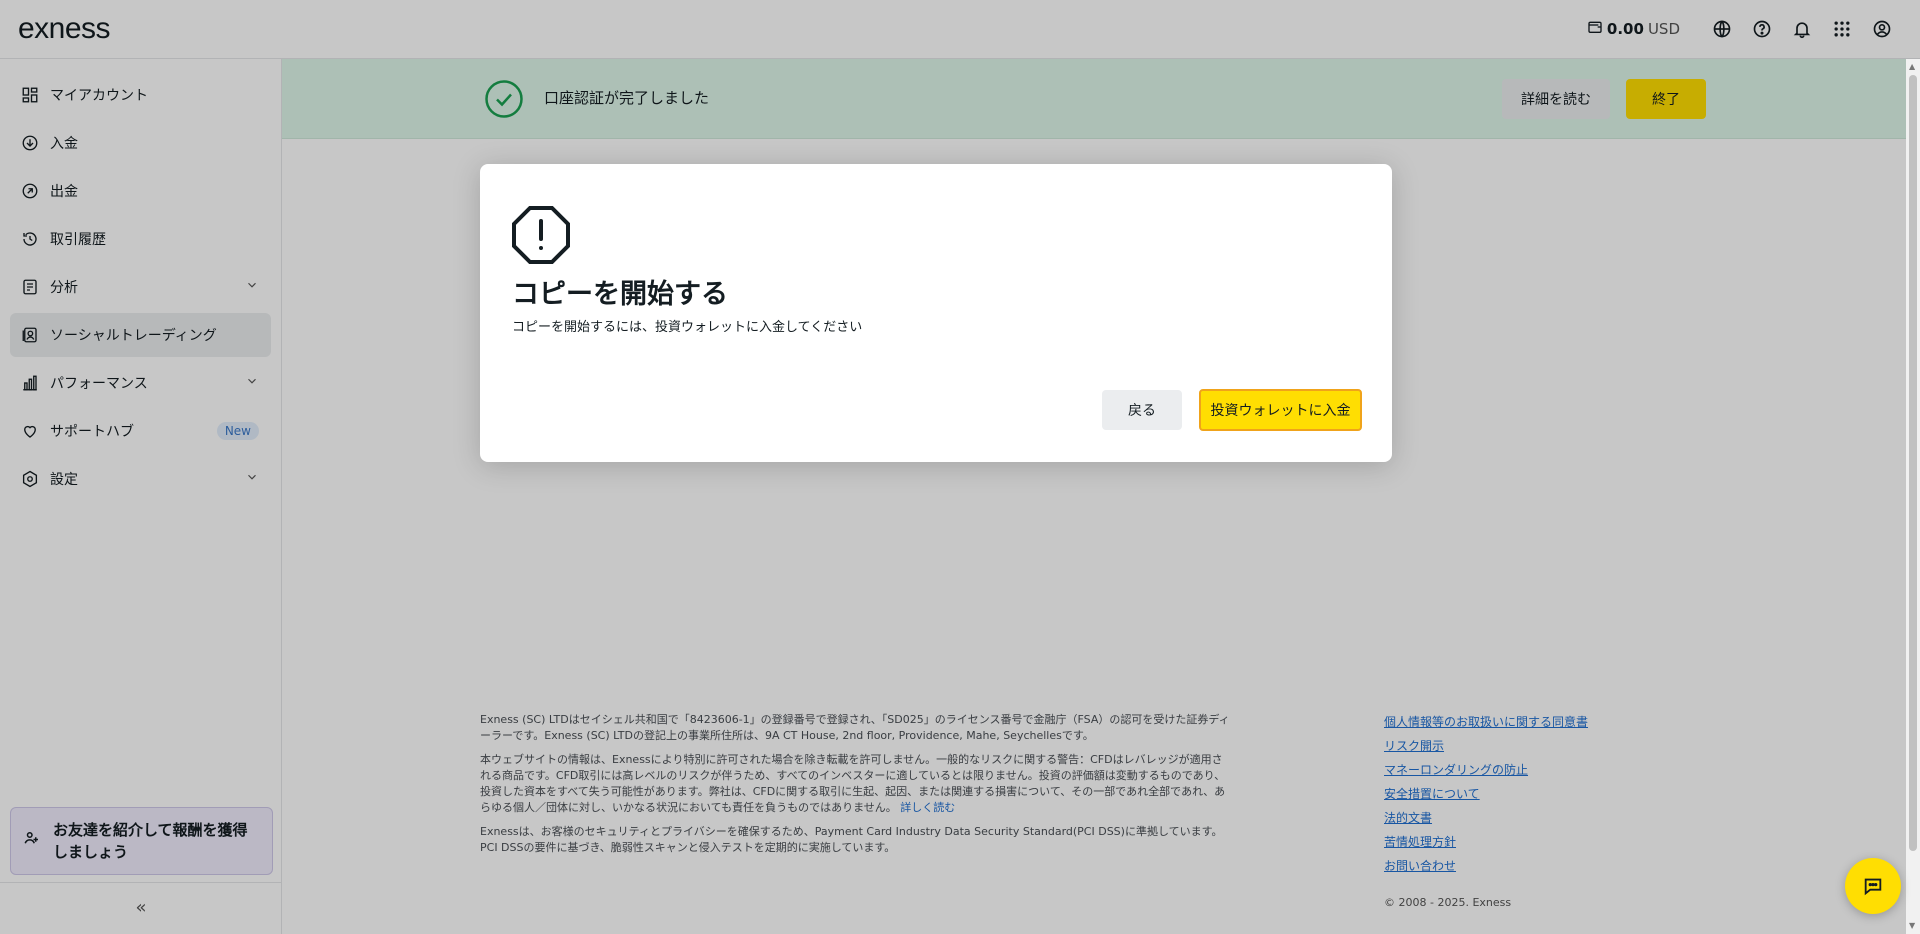 This screenshot has width=1920, height=934. I want to click on sidebar-item-my-account: マイアカウント, so click(140, 95).